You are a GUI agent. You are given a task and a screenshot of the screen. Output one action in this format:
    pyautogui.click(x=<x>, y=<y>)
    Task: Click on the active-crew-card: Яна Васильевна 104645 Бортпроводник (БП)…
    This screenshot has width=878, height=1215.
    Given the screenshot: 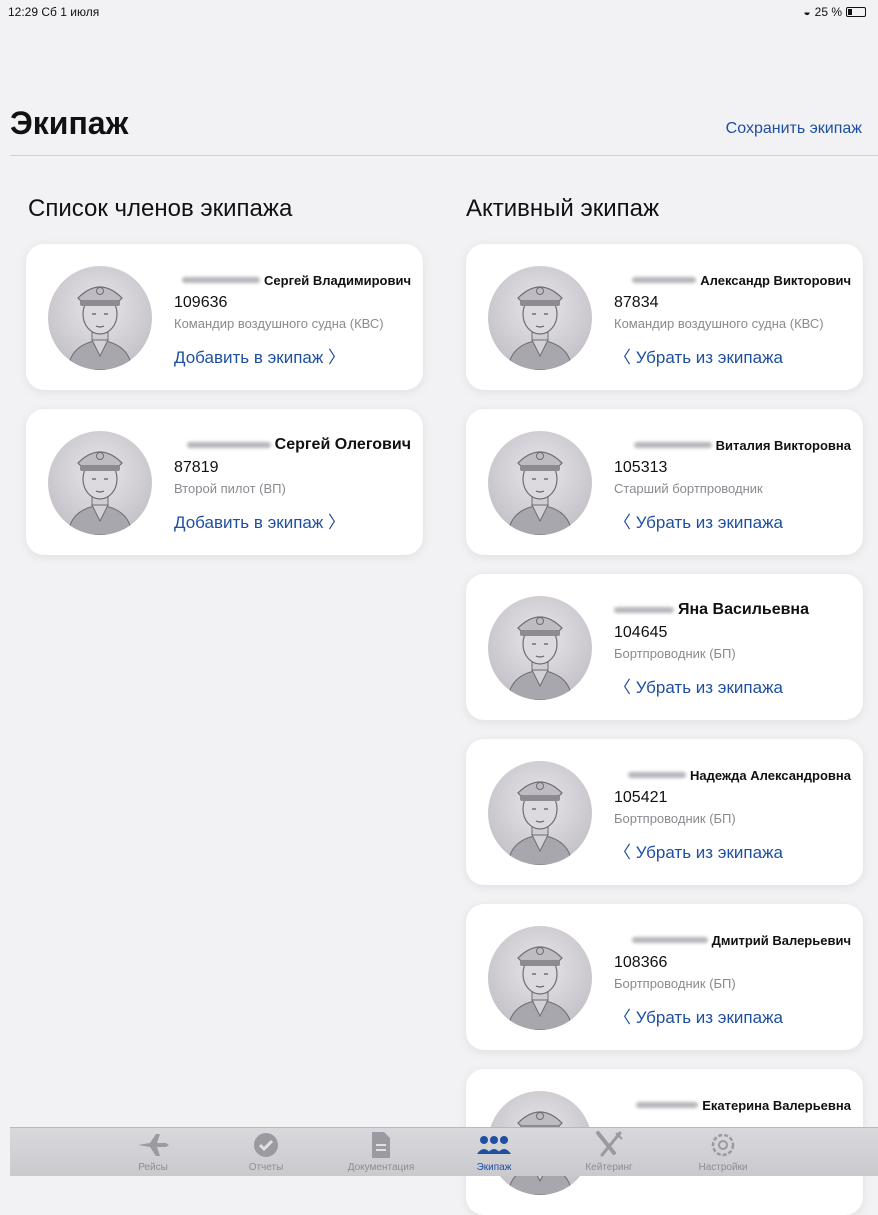 What is the action you would take?
    pyautogui.click(x=664, y=647)
    